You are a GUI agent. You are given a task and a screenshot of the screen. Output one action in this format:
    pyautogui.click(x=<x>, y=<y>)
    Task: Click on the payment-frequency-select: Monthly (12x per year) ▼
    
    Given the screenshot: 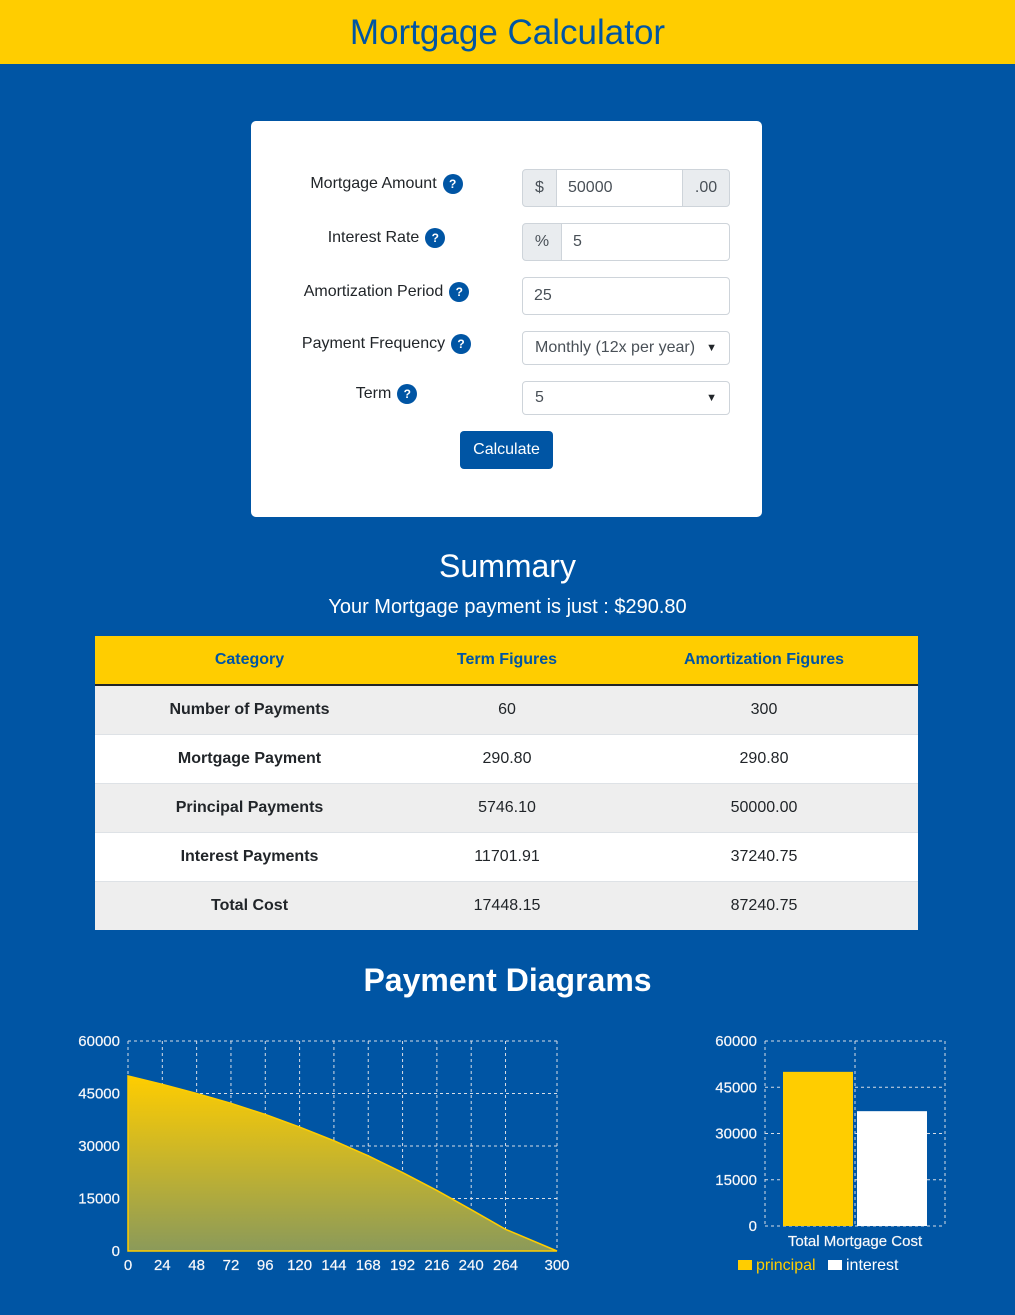 What is the action you would take?
    pyautogui.click(x=626, y=348)
    